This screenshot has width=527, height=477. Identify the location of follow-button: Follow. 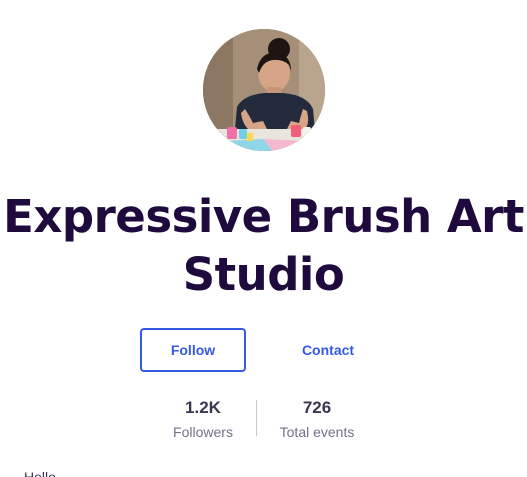
(193, 350).